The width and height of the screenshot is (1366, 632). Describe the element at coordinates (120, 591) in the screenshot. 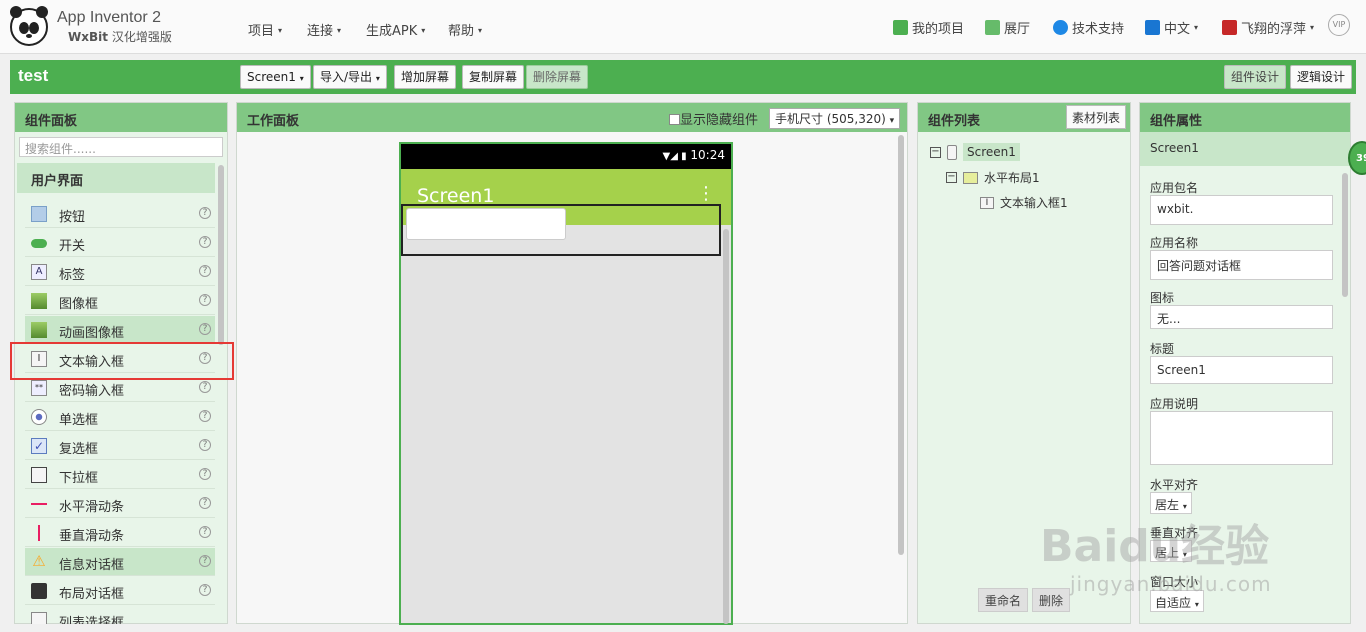

I see `palette-item-layout-dialog: 布局对话框 ?` at that location.